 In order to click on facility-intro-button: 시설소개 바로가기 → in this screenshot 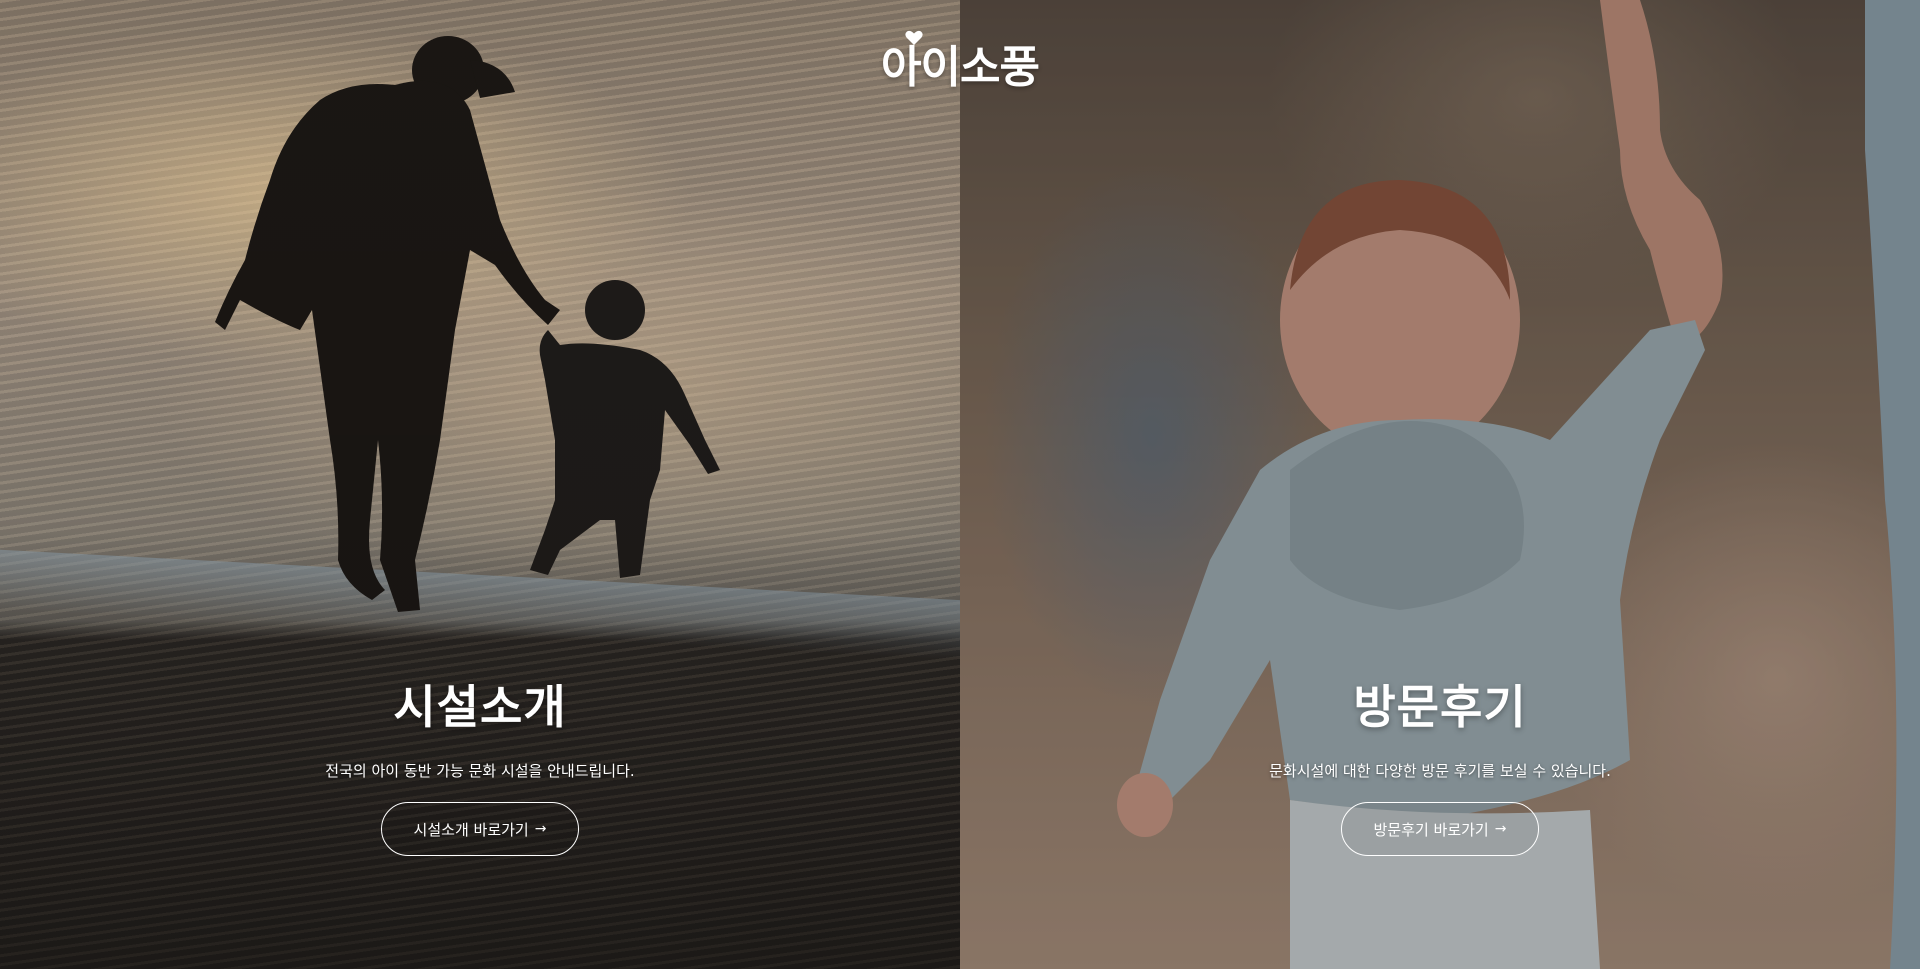, I will do `click(480, 829)`.